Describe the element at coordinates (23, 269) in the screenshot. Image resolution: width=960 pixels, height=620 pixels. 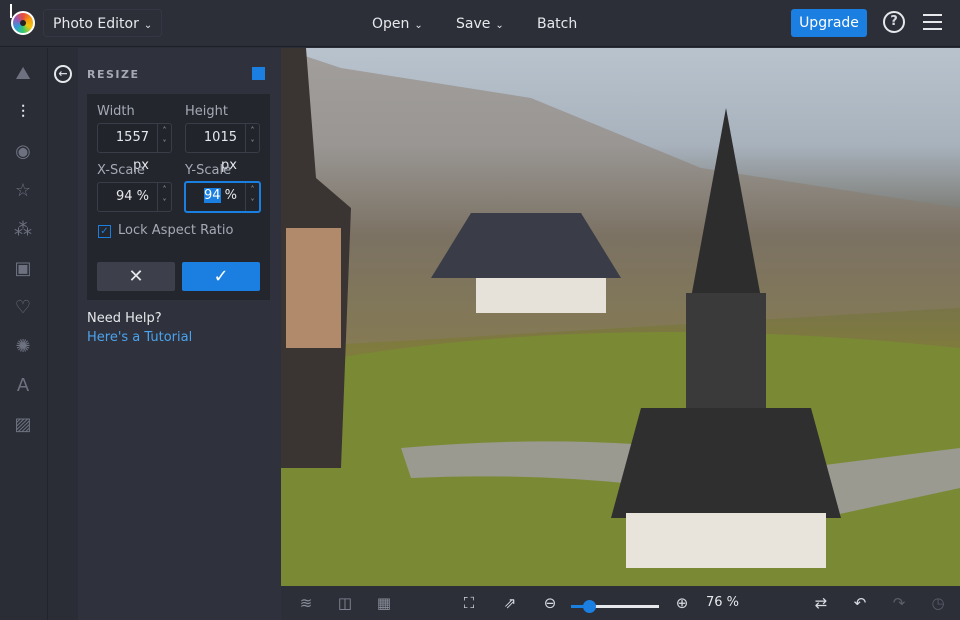
I see `frame-icon: ▣` at that location.